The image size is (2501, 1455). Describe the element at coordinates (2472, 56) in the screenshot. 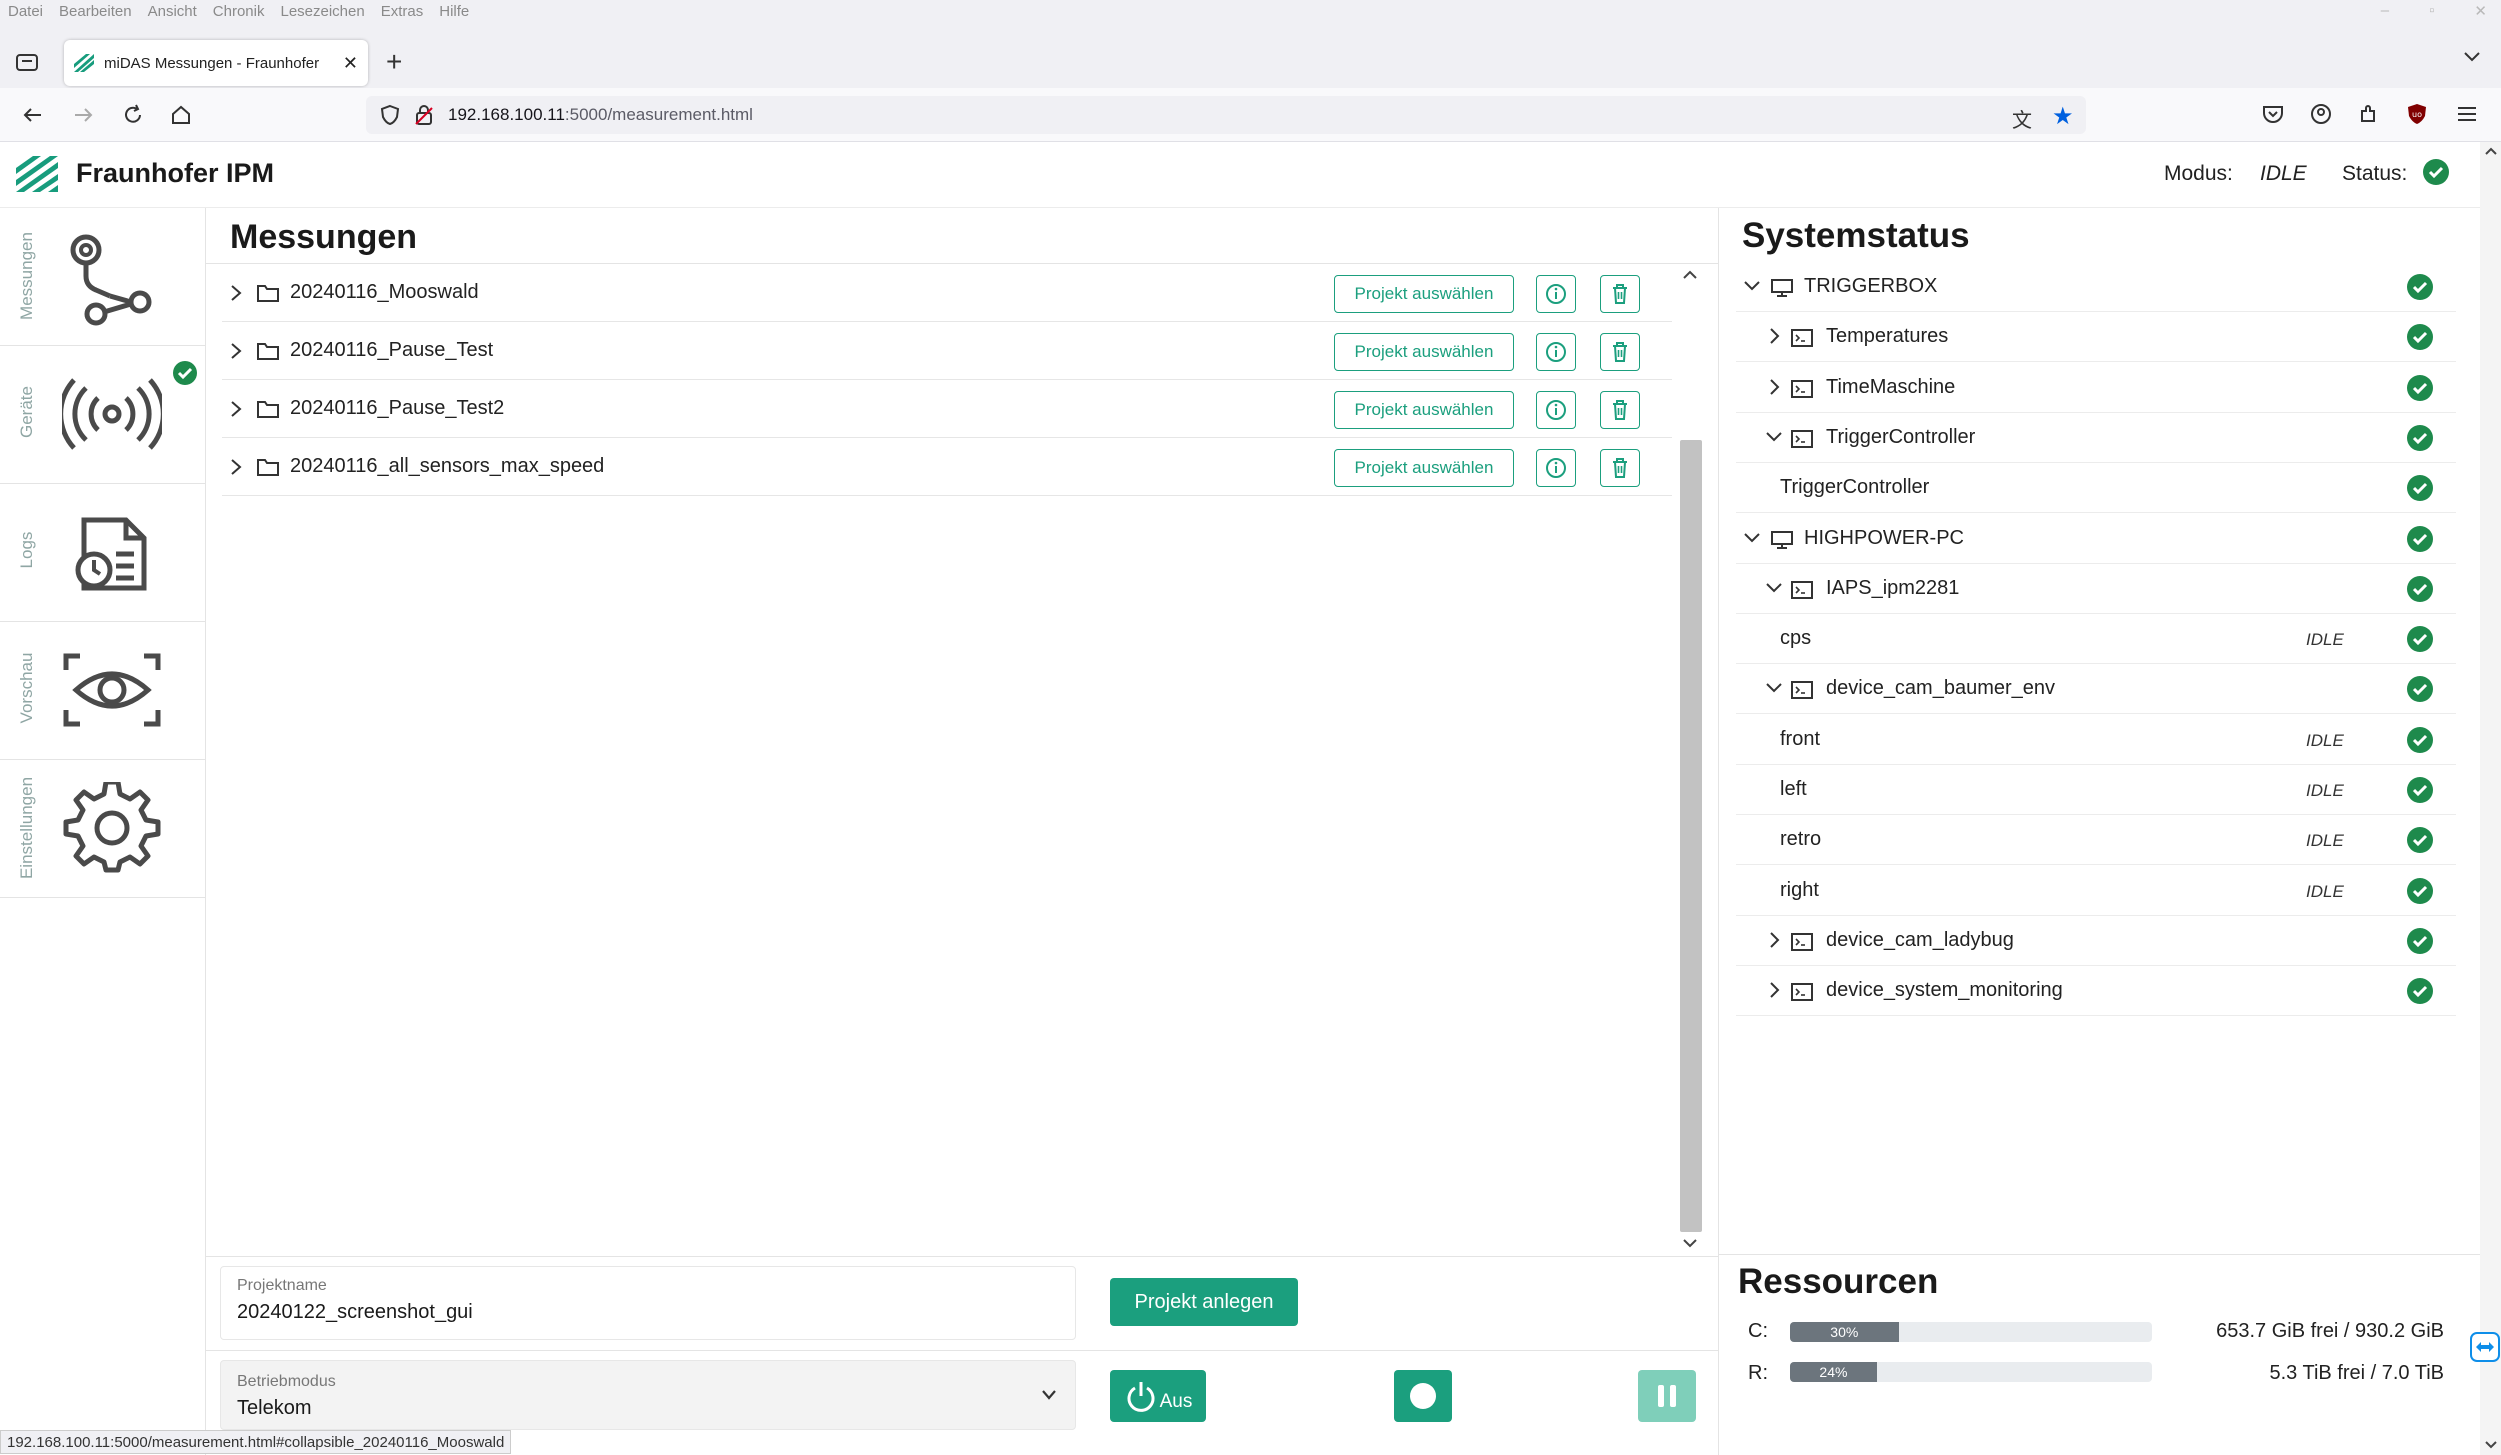

I see `tab-list-chevron-down-icon` at that location.